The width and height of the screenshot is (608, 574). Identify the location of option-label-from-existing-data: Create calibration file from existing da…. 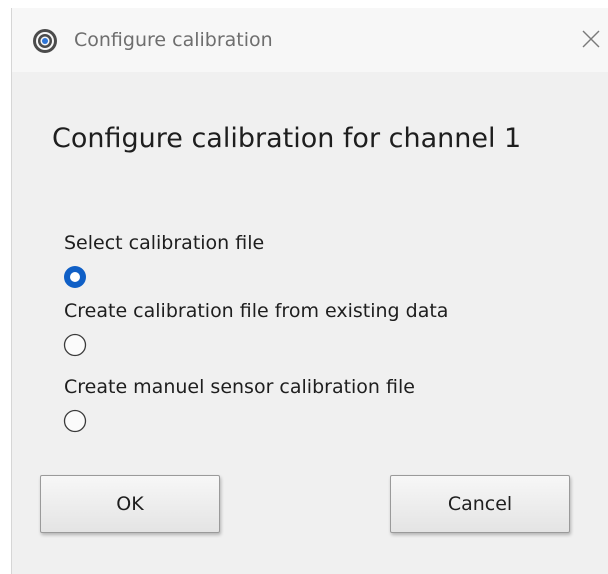
(256, 311).